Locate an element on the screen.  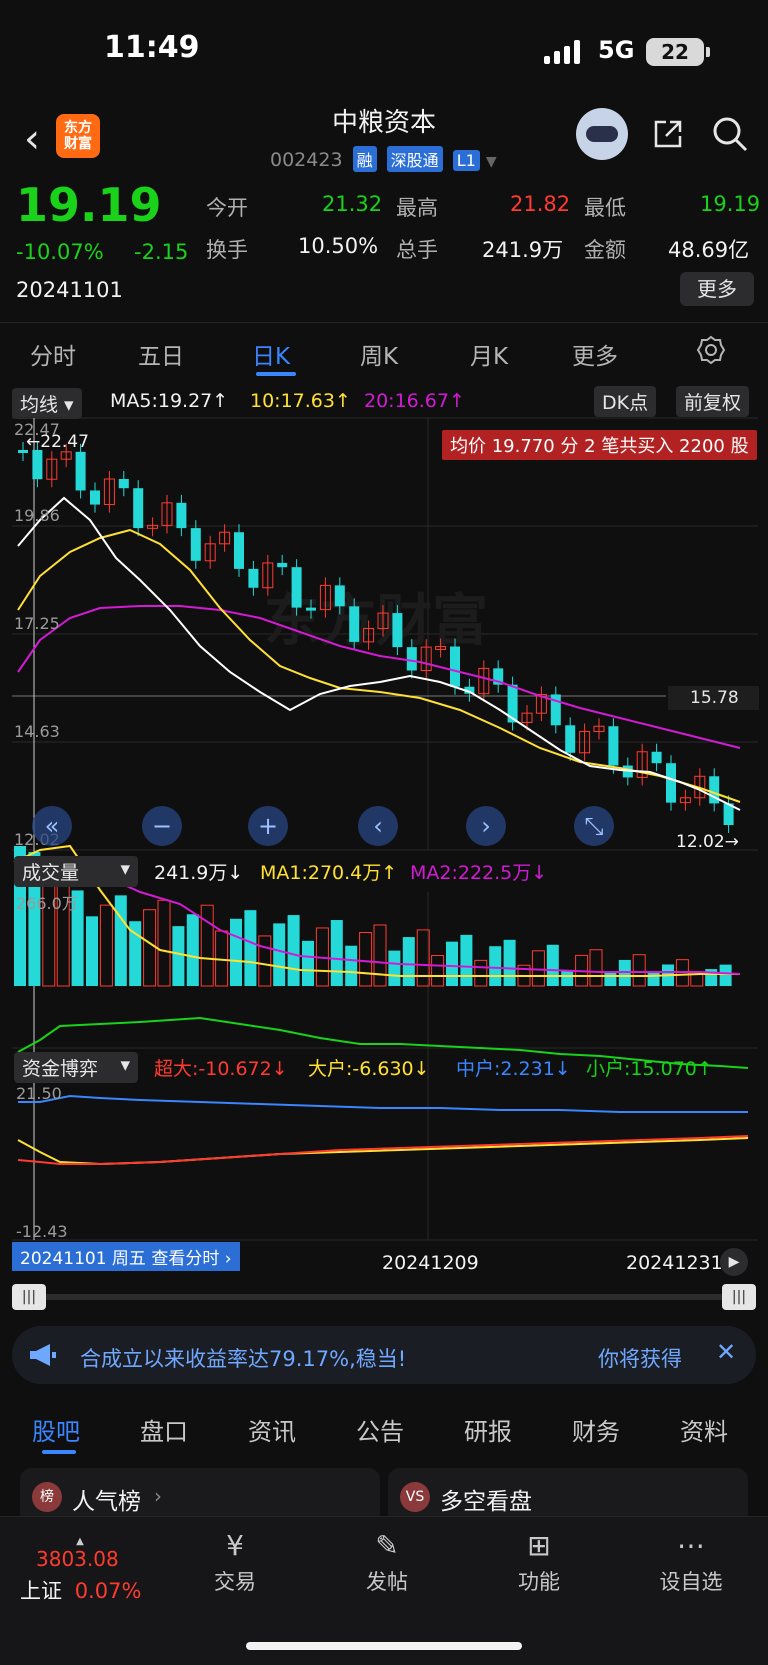
capital-top-label: 21.50 is located at coordinates (39, 1093).